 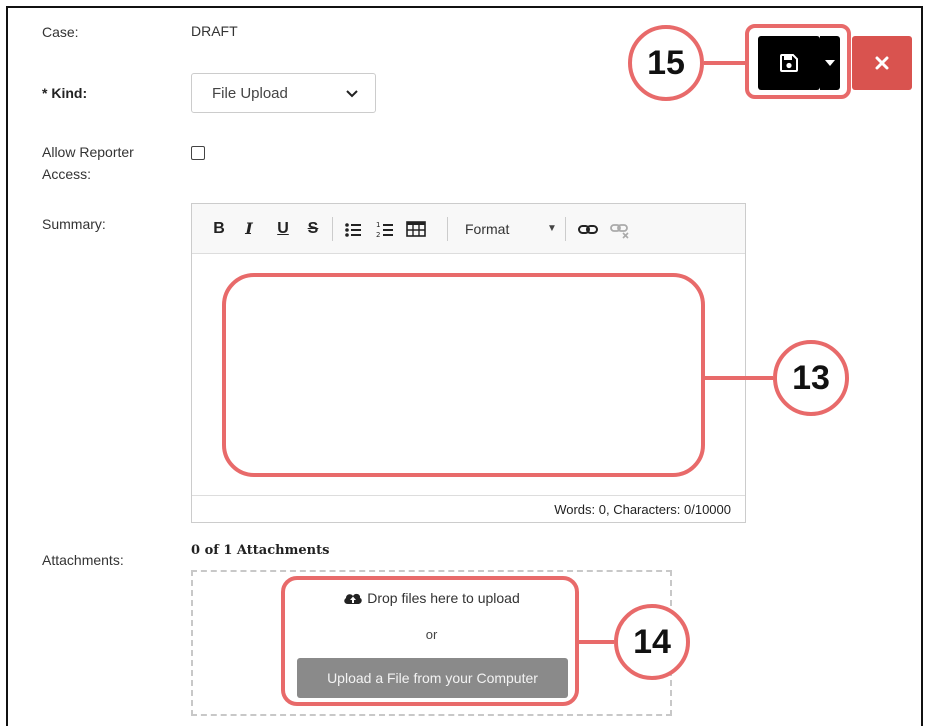 I want to click on chevron-down-icon, so click(x=352, y=94).